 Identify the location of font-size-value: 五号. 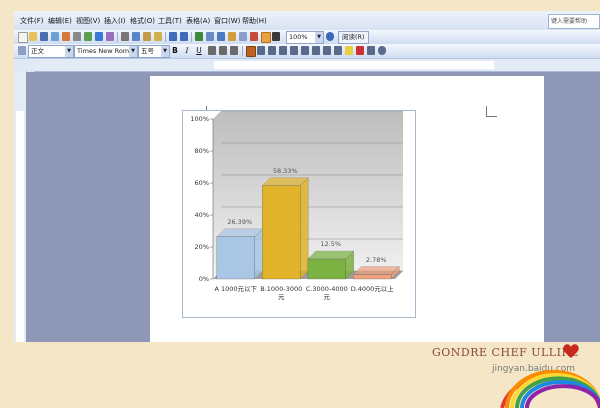
(147, 51).